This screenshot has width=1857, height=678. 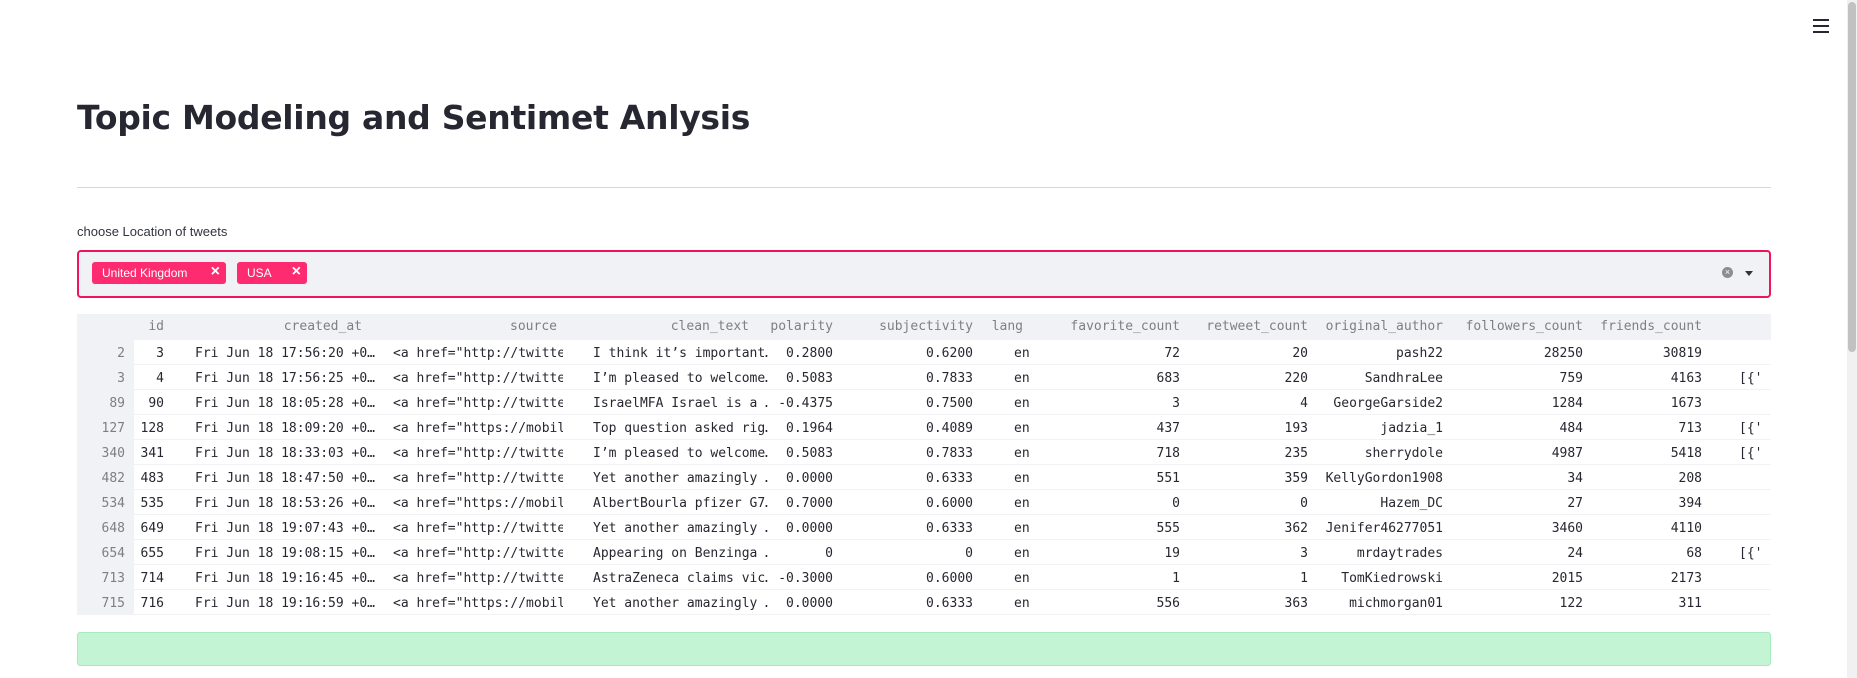 What do you see at coordinates (1381, 353) in the screenshot?
I see `table-cell: pash22` at bounding box center [1381, 353].